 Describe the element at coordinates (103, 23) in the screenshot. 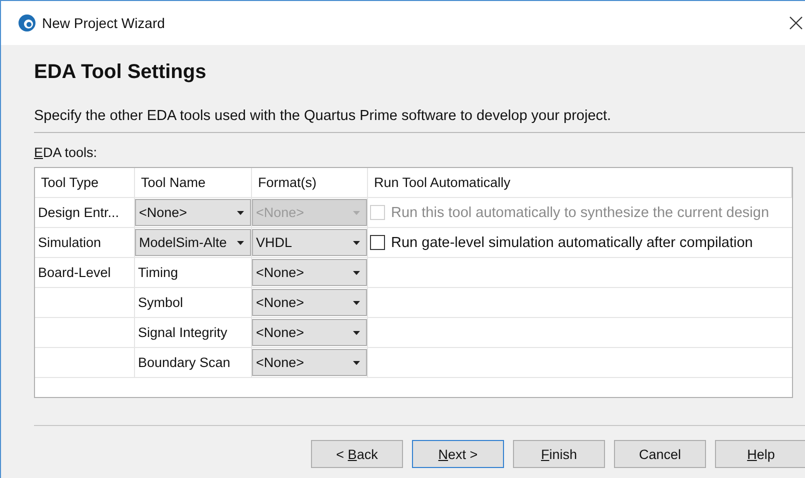

I see `window-title: New Project Wizard` at that location.